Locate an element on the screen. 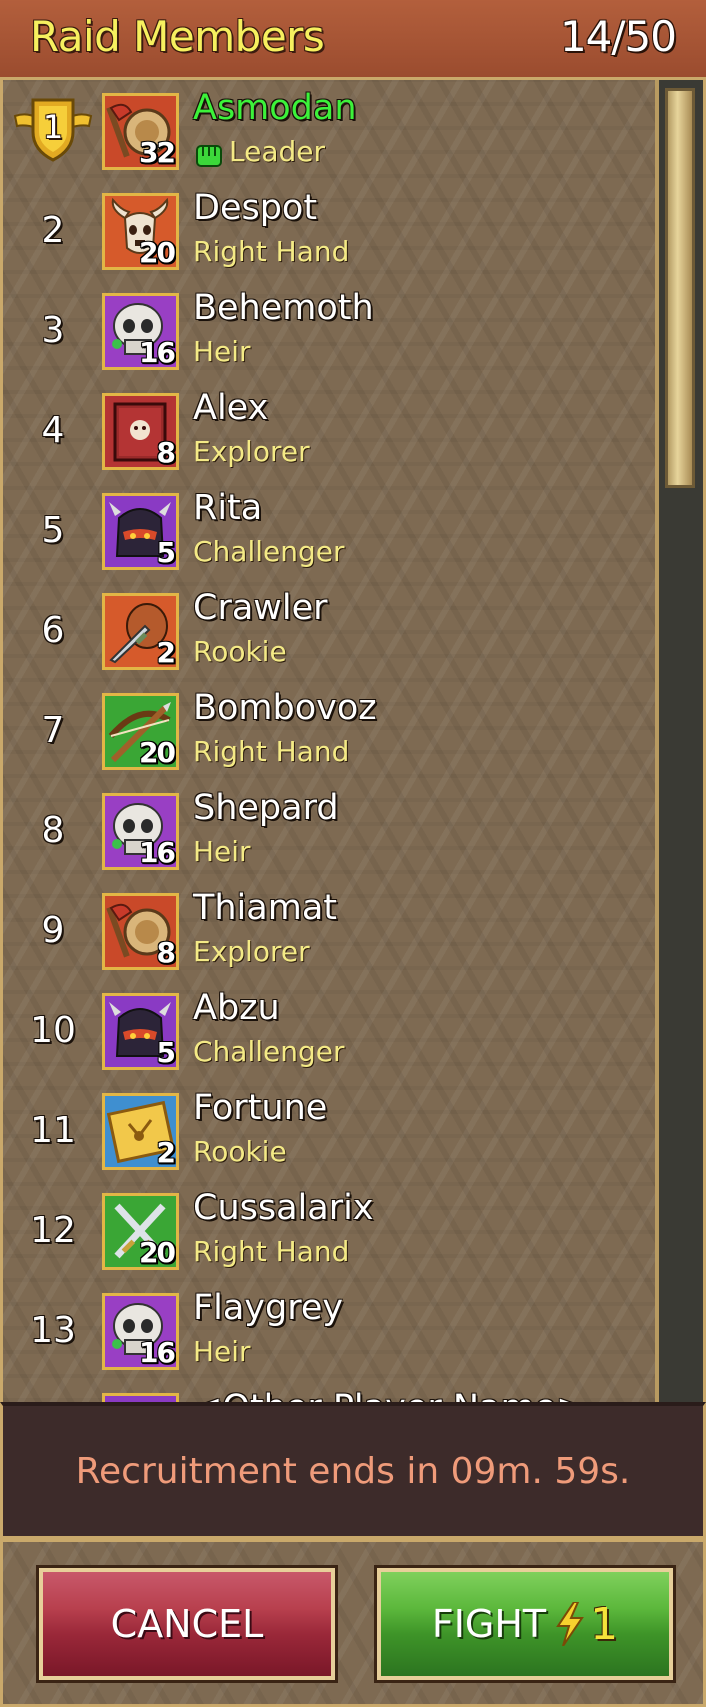  member-name: Thiamat is located at coordinates (265, 908).